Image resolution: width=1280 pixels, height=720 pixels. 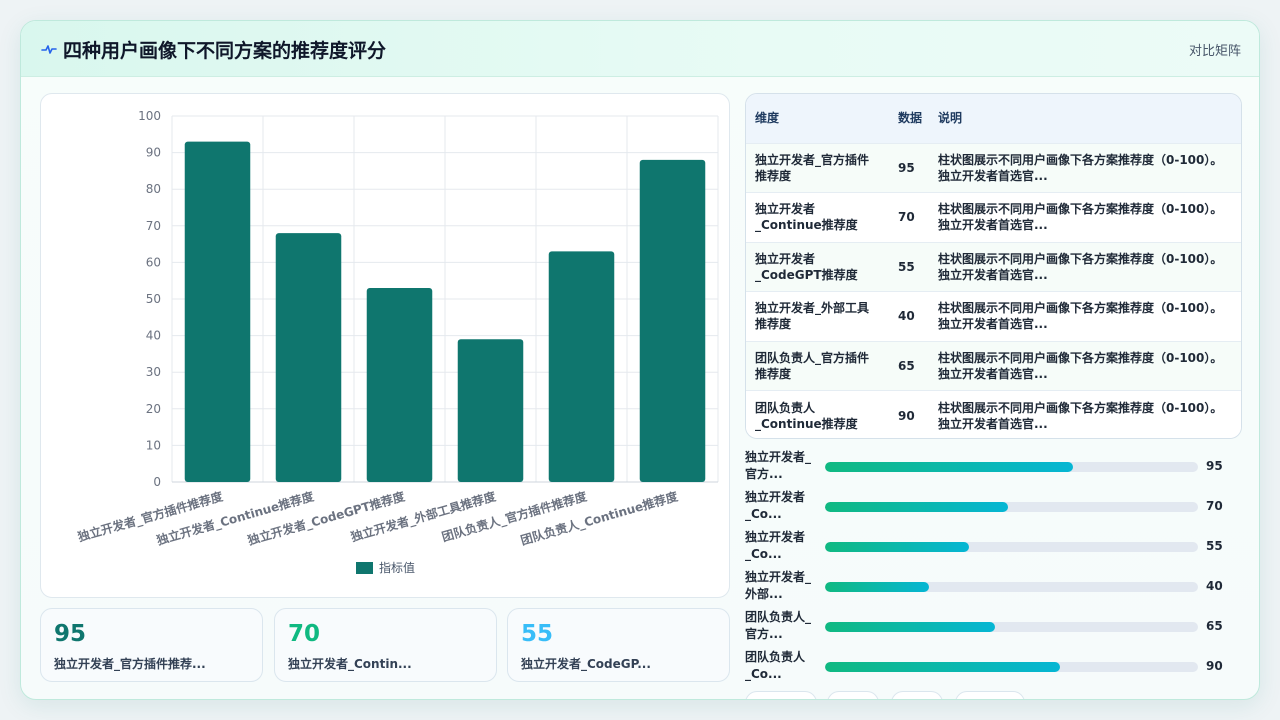 I want to click on progress-value: 70, so click(x=1214, y=506).